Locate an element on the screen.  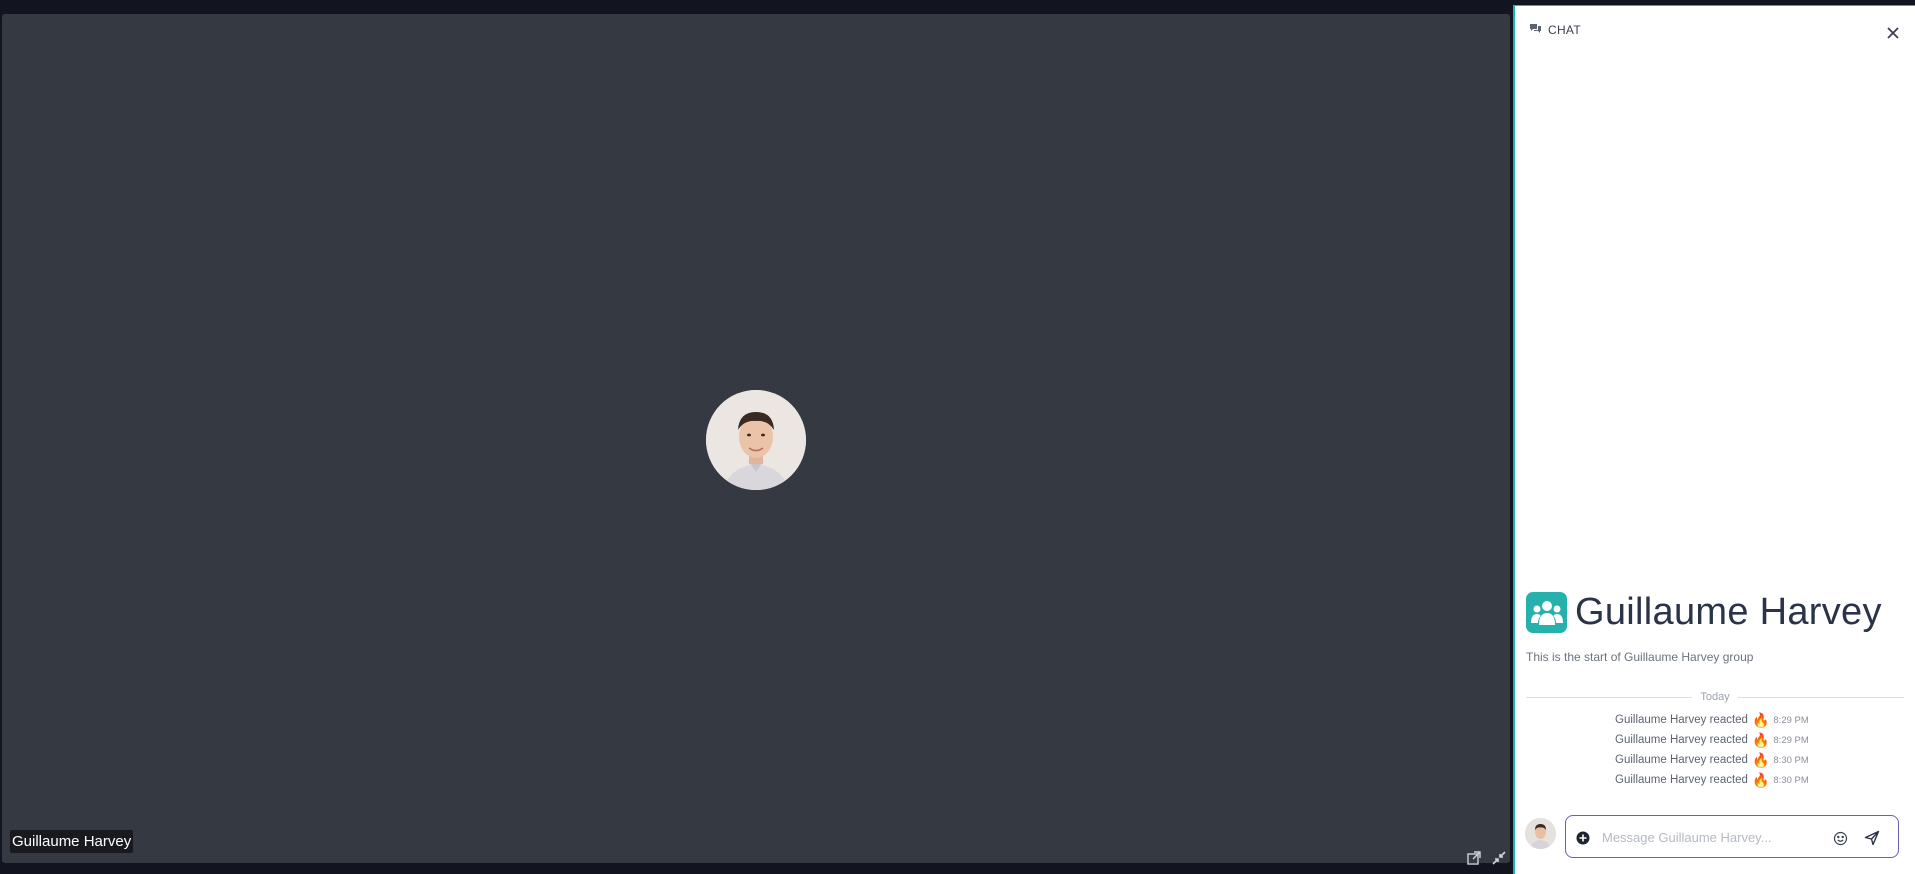
group-header: Guillaume Harvey is located at coordinates (1704, 612).